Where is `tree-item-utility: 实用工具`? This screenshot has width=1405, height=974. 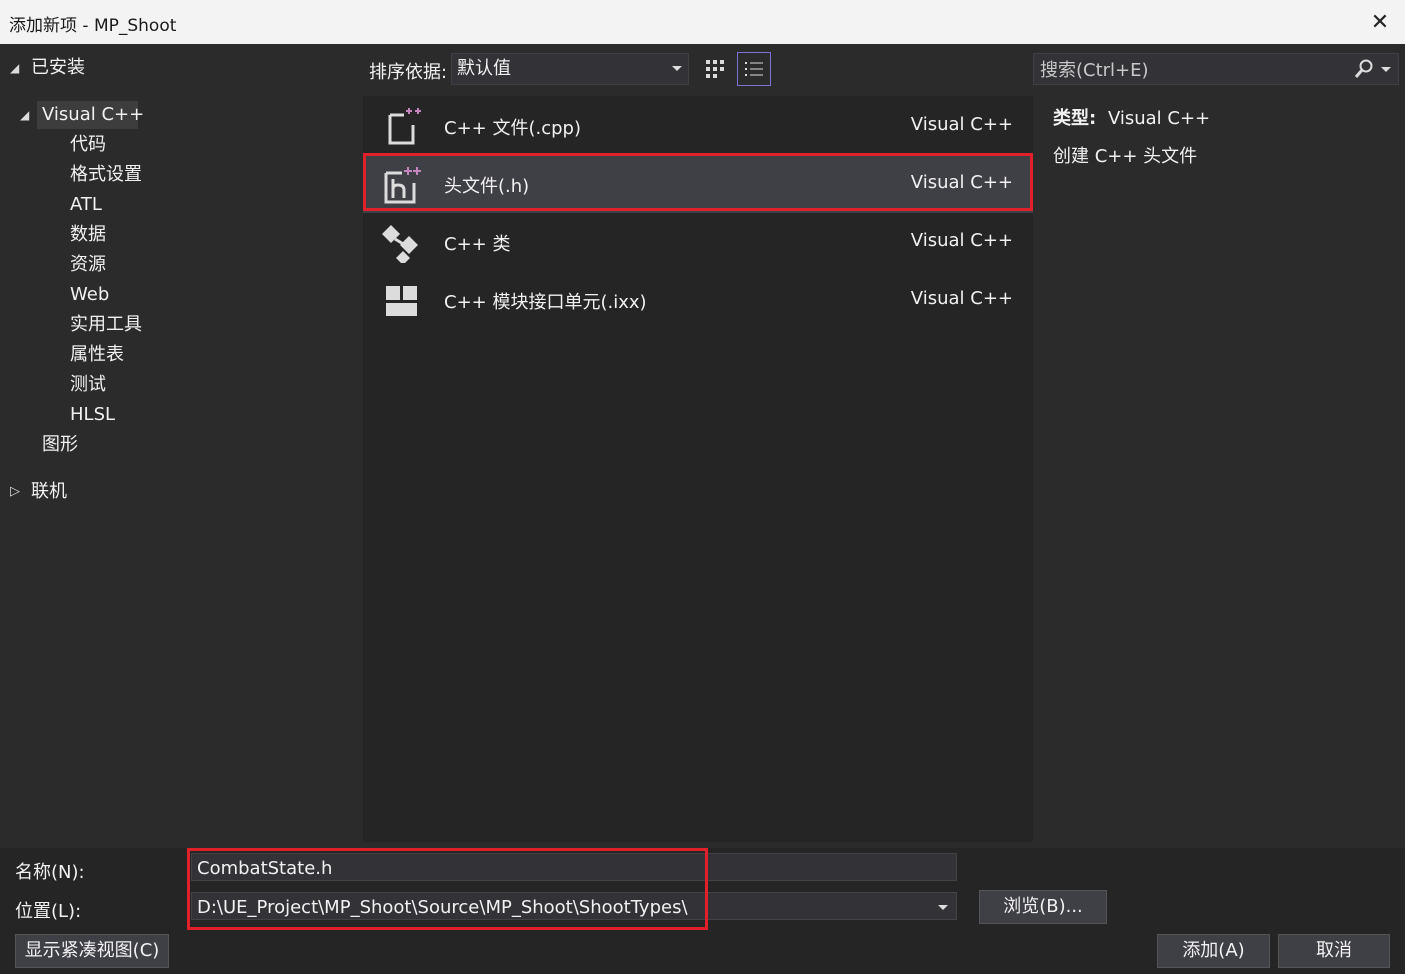
tree-item-utility: 实用工具 is located at coordinates (106, 325).